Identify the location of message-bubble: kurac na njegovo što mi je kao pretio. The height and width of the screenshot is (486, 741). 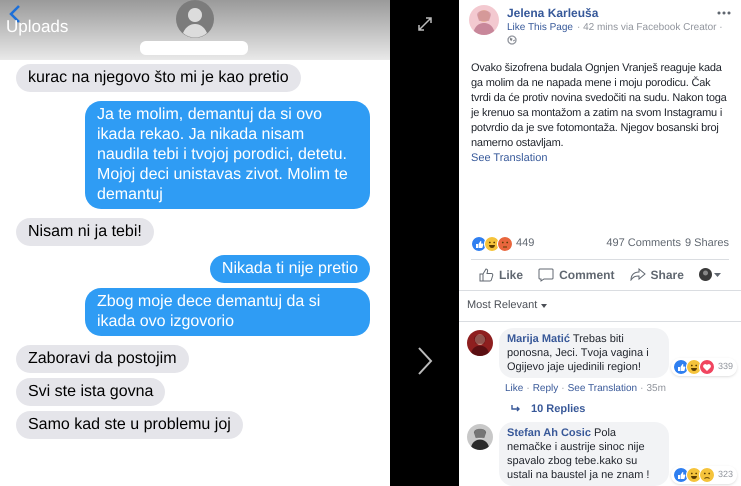
(158, 78).